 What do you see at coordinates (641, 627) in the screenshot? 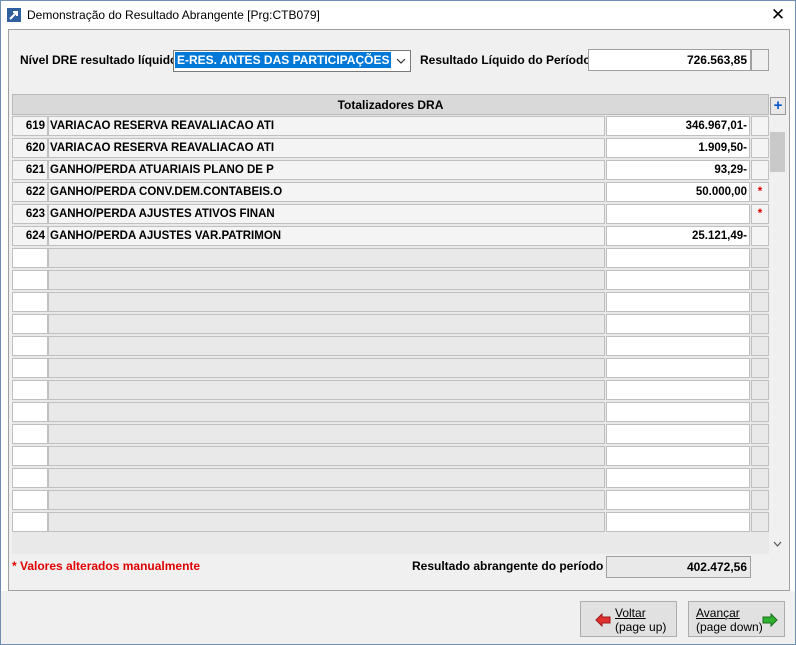
I see `voltar-shortcut: (page up)` at bounding box center [641, 627].